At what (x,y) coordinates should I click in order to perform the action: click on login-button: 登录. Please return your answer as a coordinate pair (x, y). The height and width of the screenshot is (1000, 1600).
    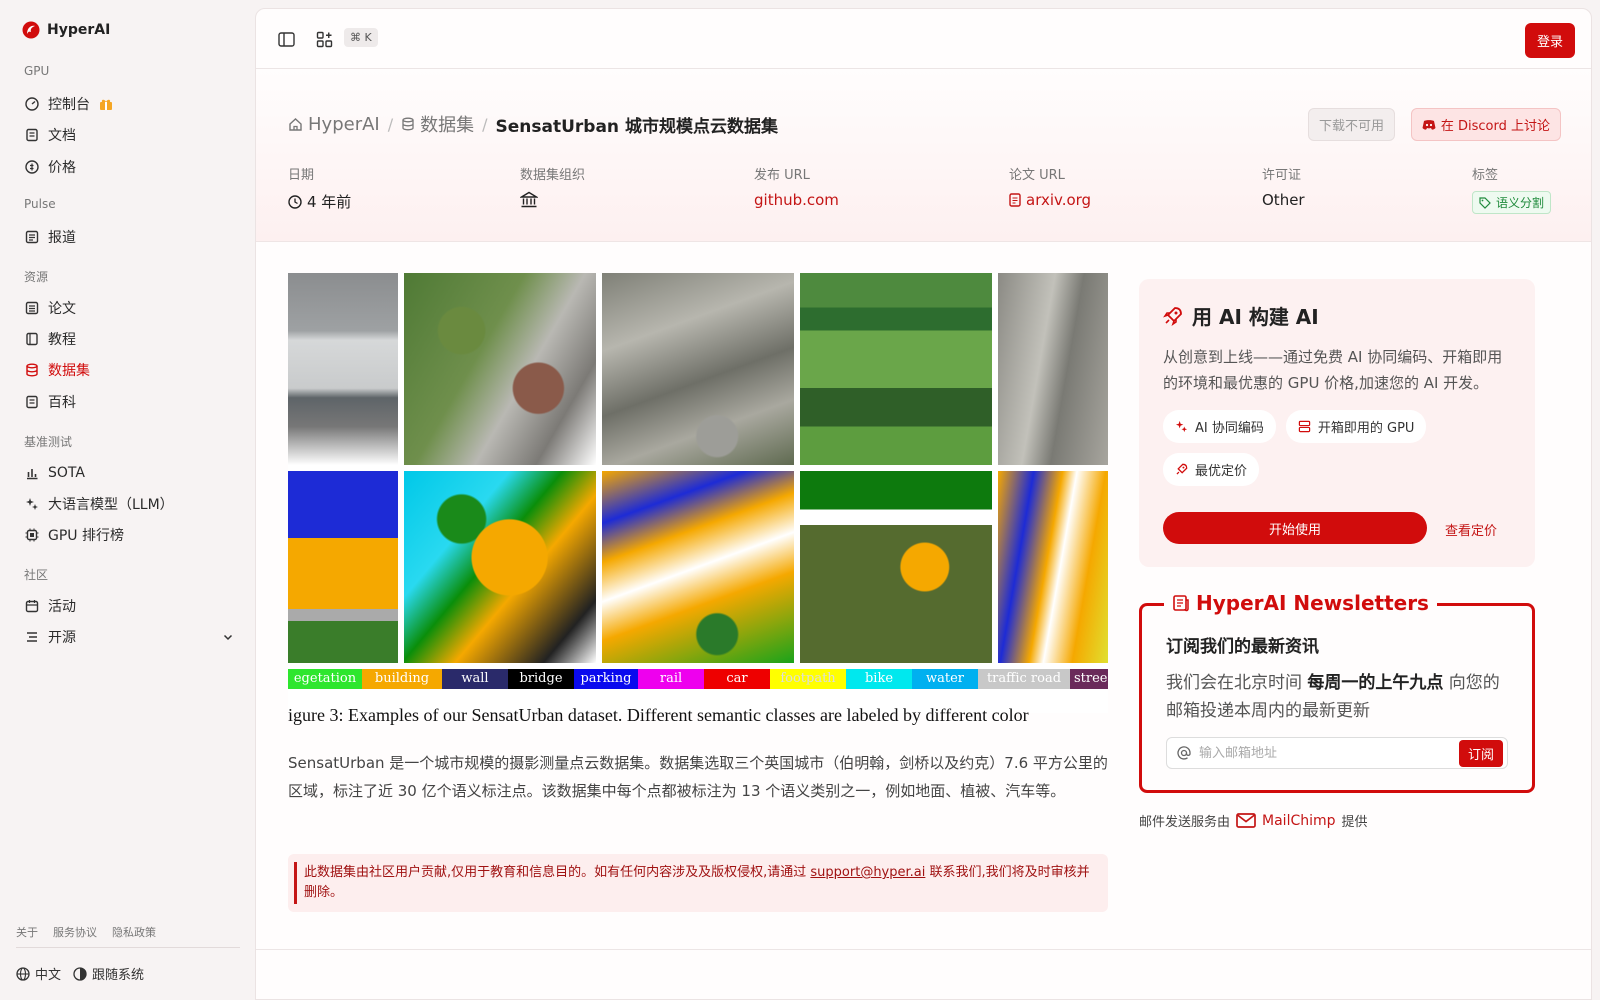
    Looking at the image, I should click on (1549, 40).